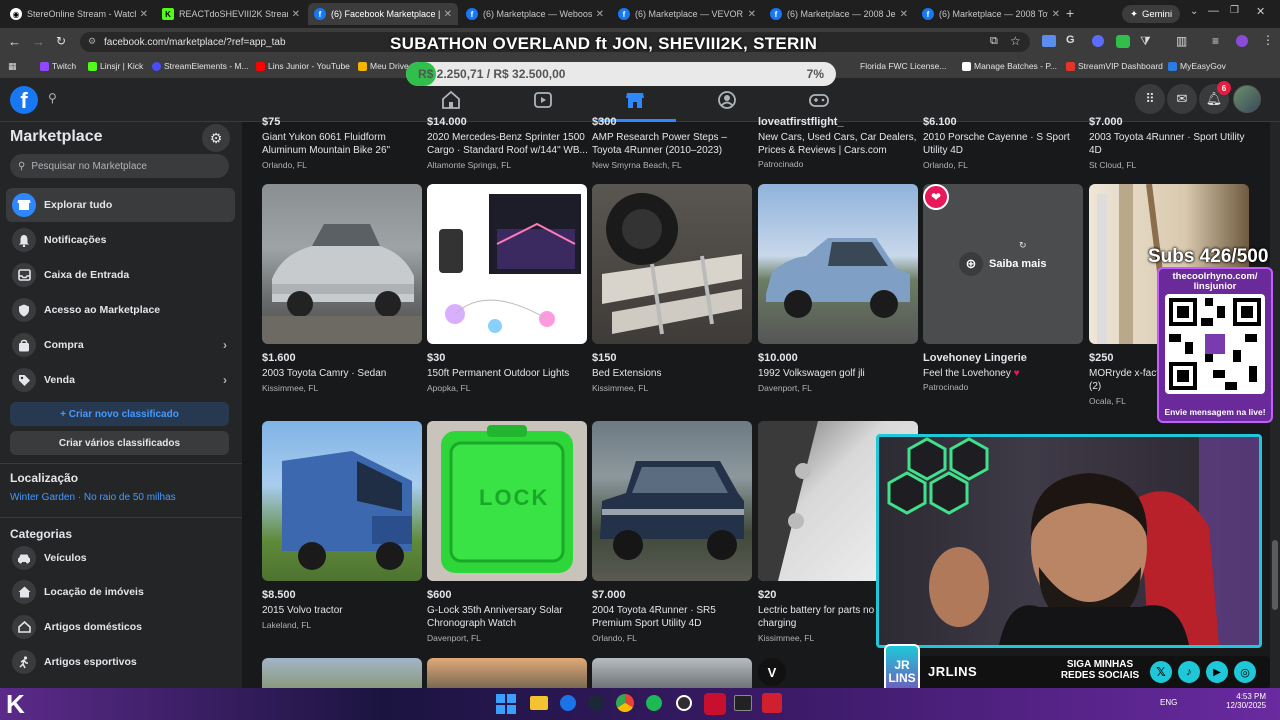 This screenshot has width=1280, height=720. What do you see at coordinates (59, 380) in the screenshot?
I see `sidebar-item-label: Venda` at bounding box center [59, 380].